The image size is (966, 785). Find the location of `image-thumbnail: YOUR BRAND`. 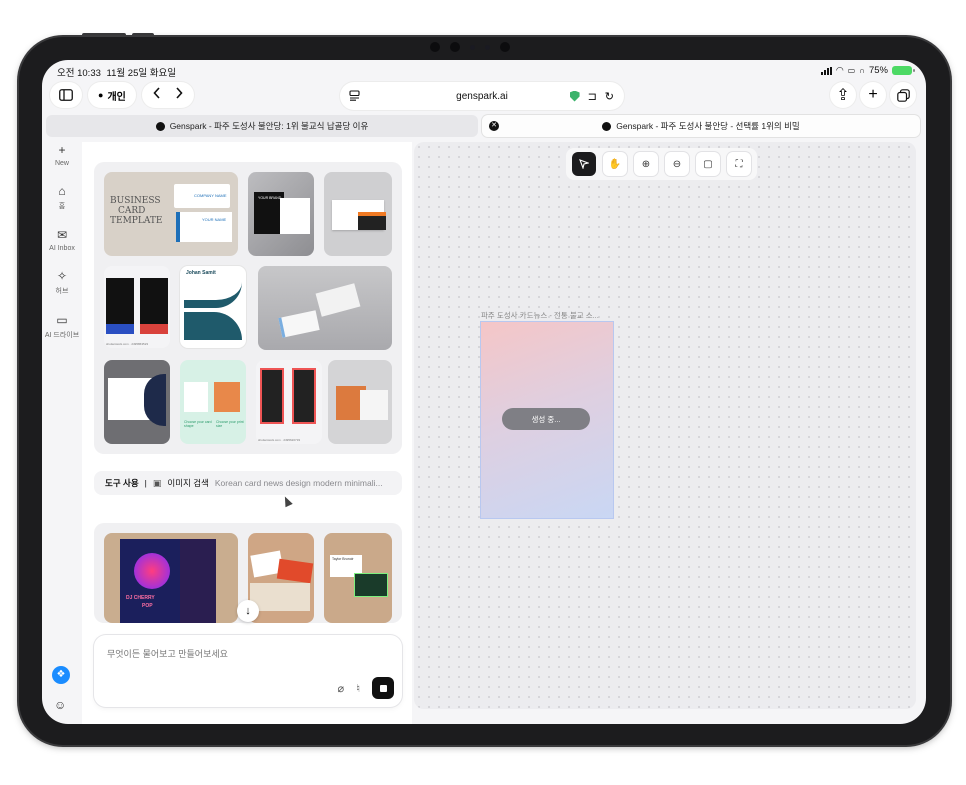

image-thumbnail: YOUR BRAND is located at coordinates (281, 214).